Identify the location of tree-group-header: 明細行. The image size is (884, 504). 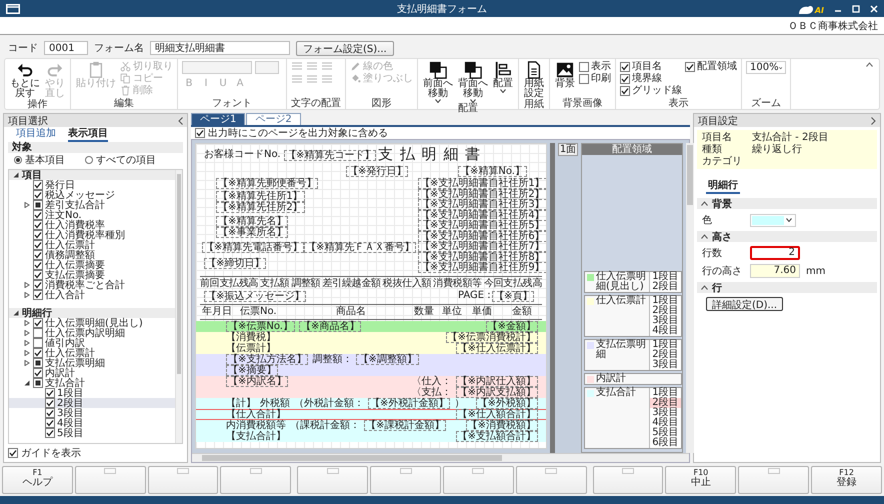
(92, 313).